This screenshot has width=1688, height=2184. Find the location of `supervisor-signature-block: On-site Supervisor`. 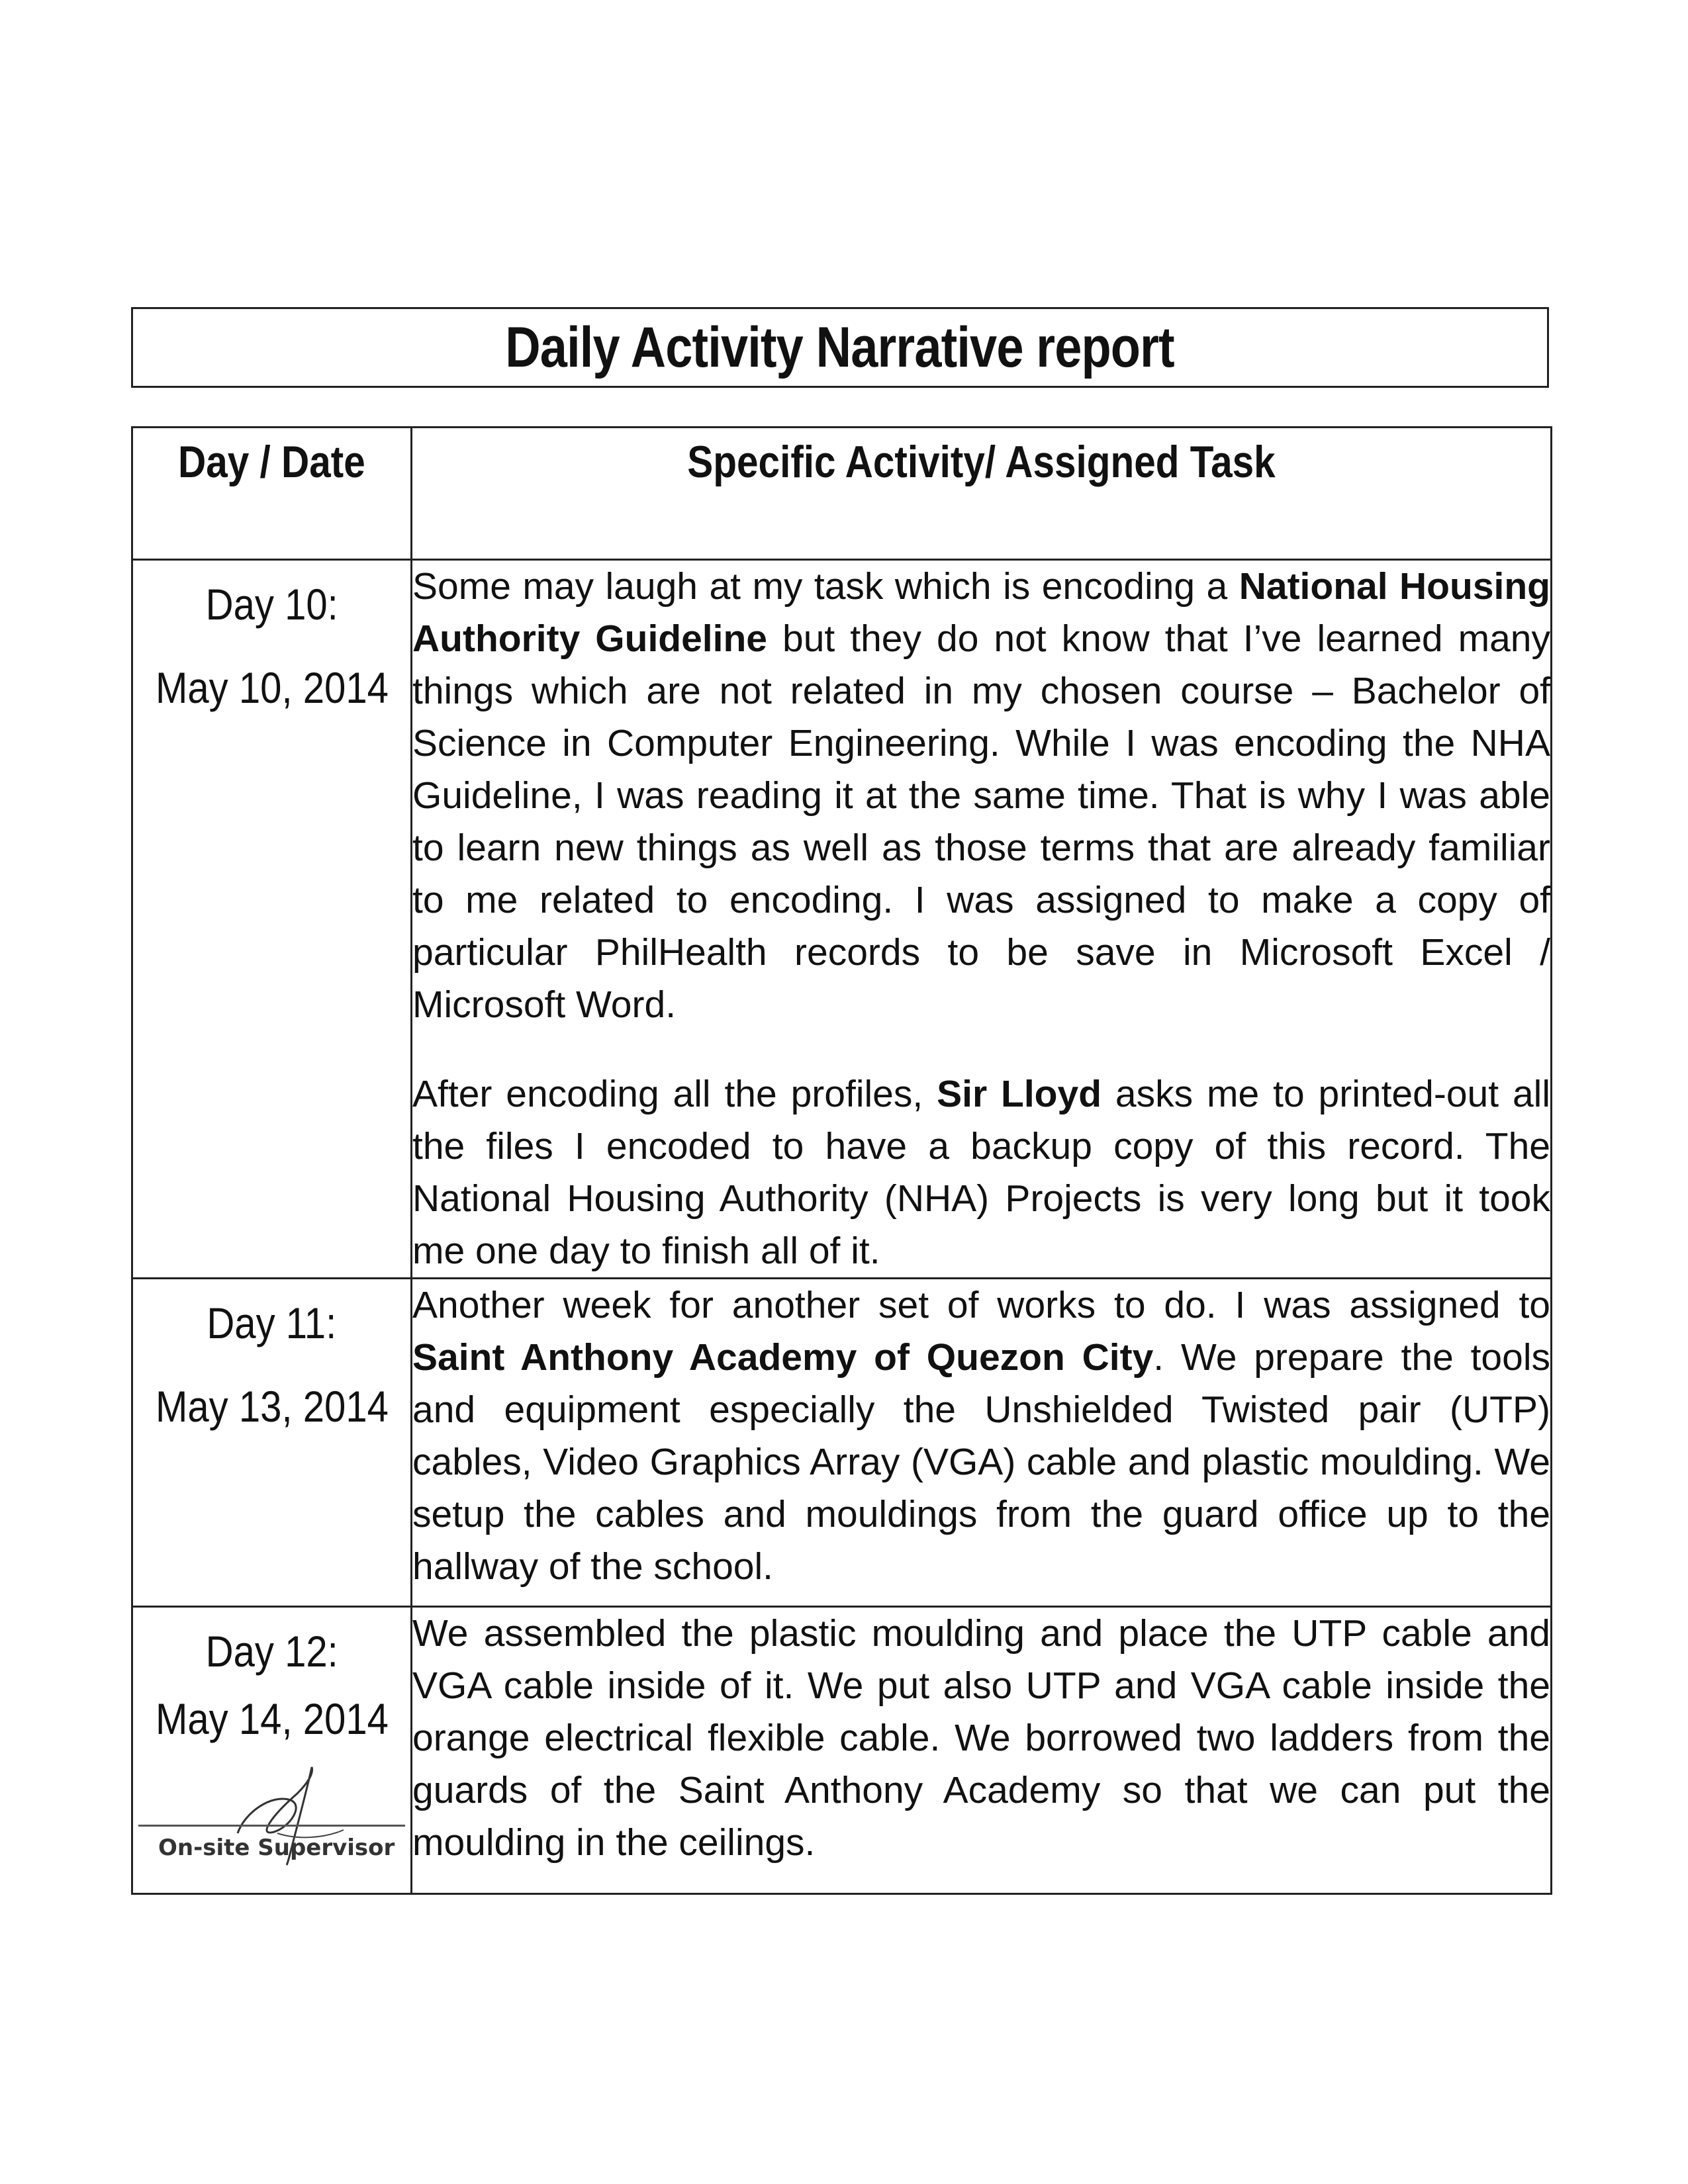

supervisor-signature-block: On-site Supervisor is located at coordinates (271, 1810).